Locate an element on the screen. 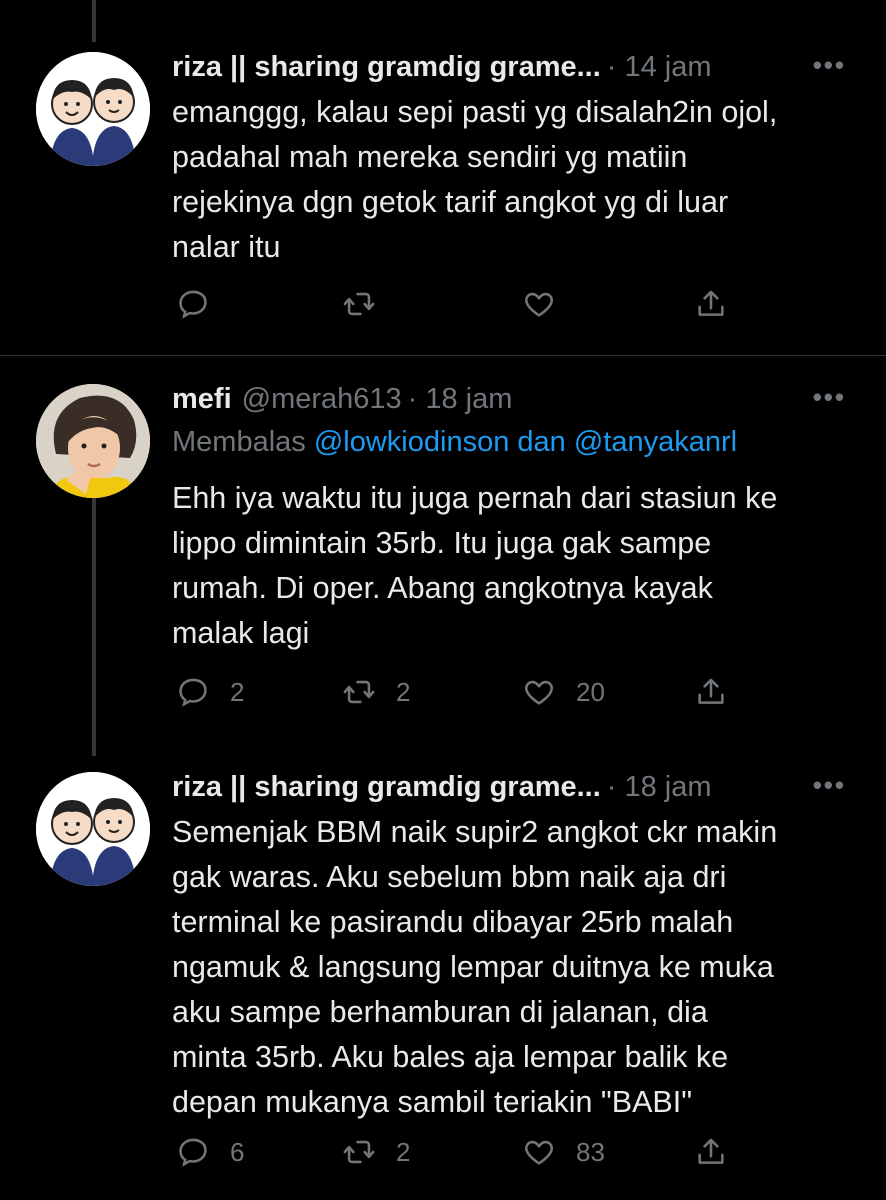  like-button: 83 is located at coordinates (563, 1152).